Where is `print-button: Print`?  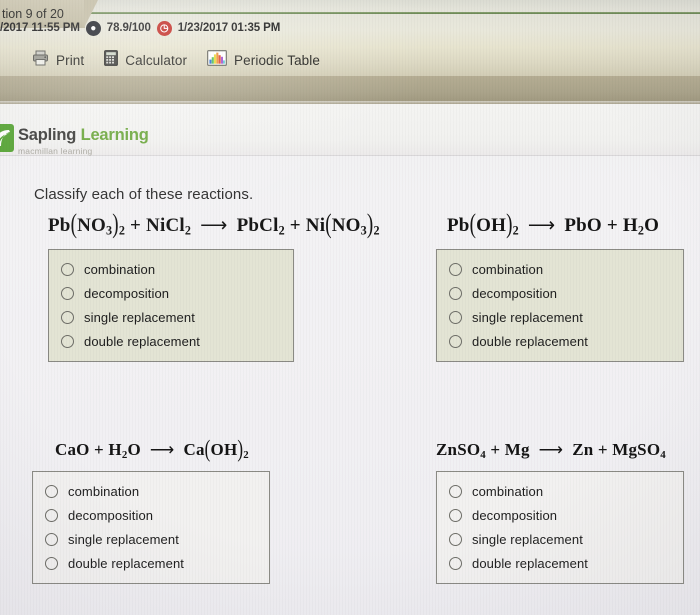 print-button: Print is located at coordinates (58, 60).